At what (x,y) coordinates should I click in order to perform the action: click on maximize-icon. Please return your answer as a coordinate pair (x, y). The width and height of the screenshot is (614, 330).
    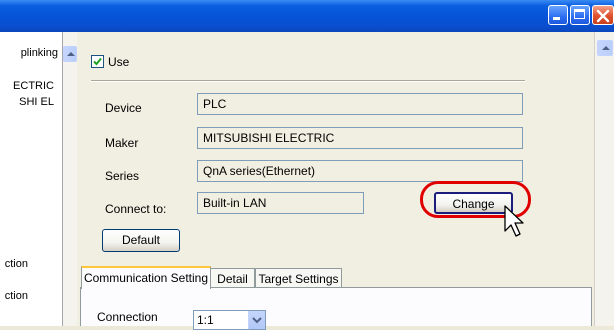
    Looking at the image, I should click on (579, 14).